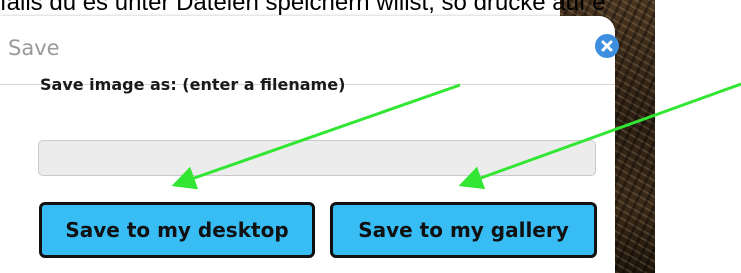  I want to click on filename-input, so click(317, 158).